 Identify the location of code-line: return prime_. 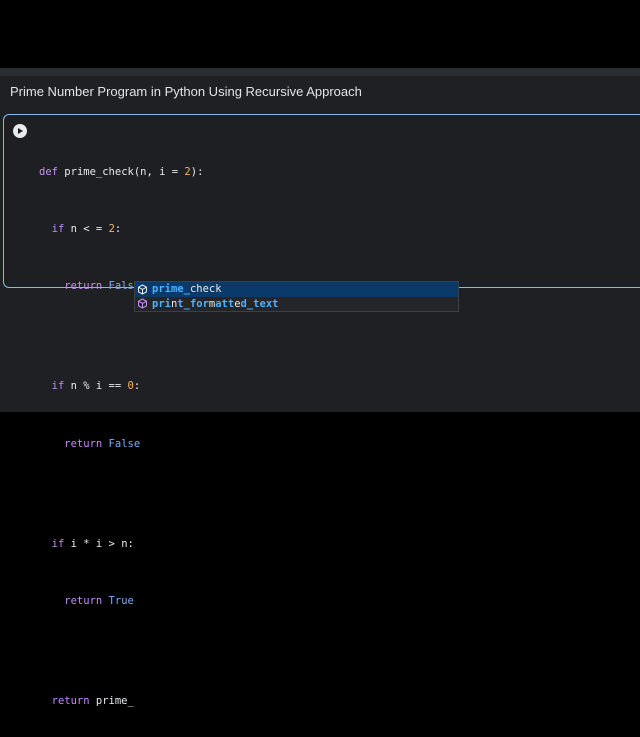
(121, 701).